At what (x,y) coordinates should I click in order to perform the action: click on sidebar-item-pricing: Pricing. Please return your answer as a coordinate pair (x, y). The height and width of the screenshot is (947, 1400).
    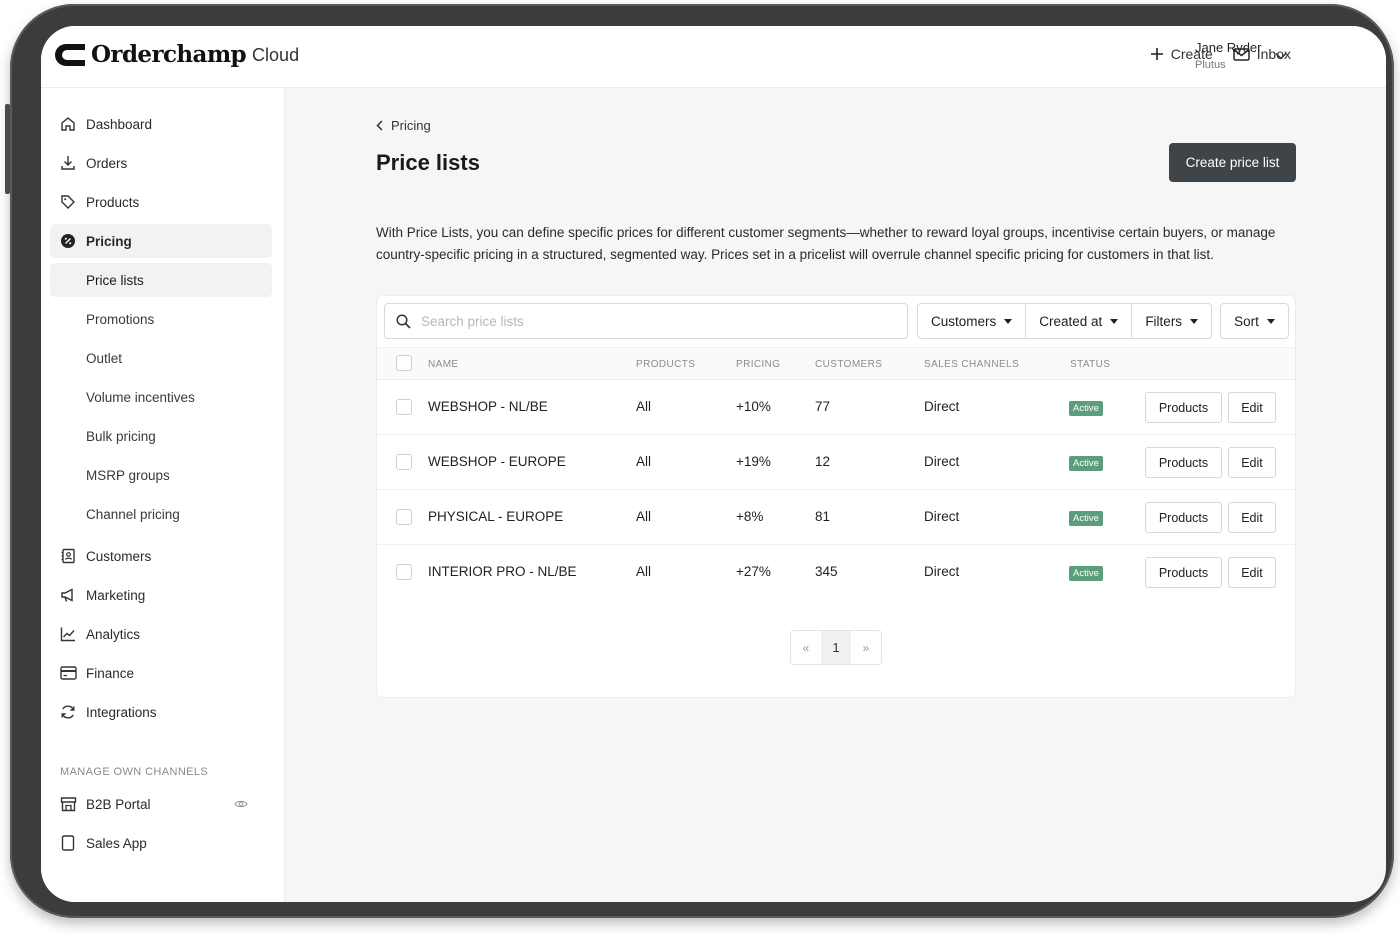
    Looking at the image, I should click on (161, 241).